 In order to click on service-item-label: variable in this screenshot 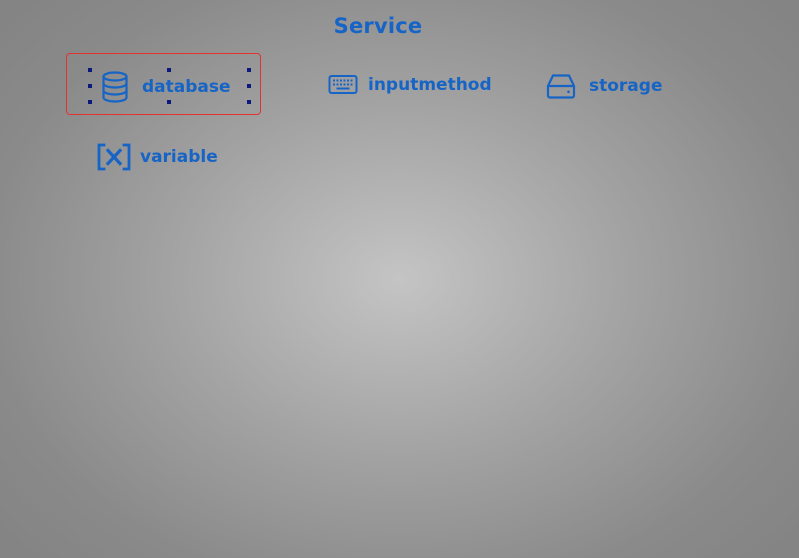, I will do `click(179, 157)`.